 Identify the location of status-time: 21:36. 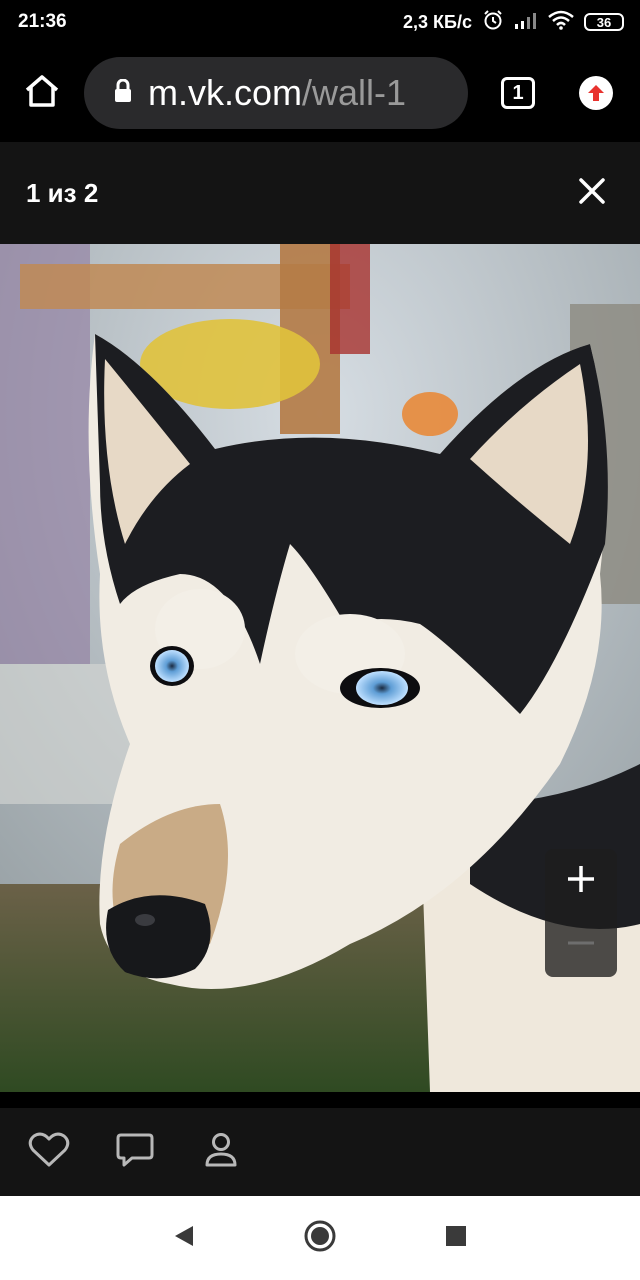
(42, 21).